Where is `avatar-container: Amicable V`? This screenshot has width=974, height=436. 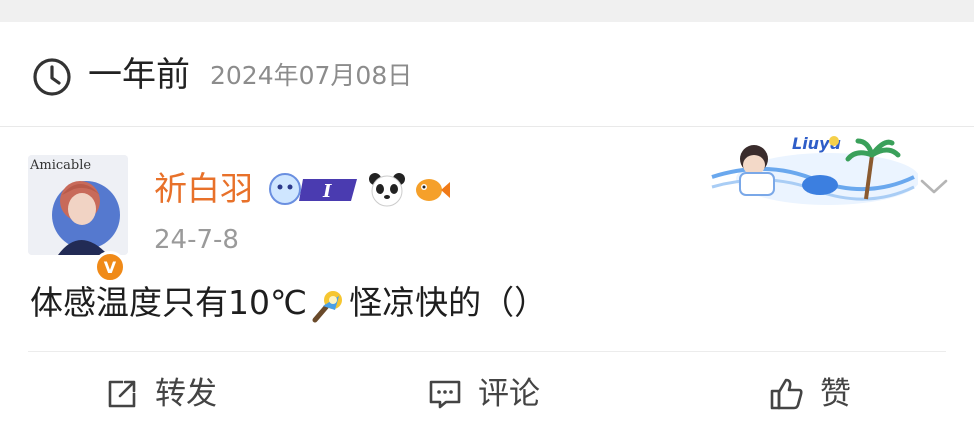 avatar-container: Amicable V is located at coordinates (78, 219).